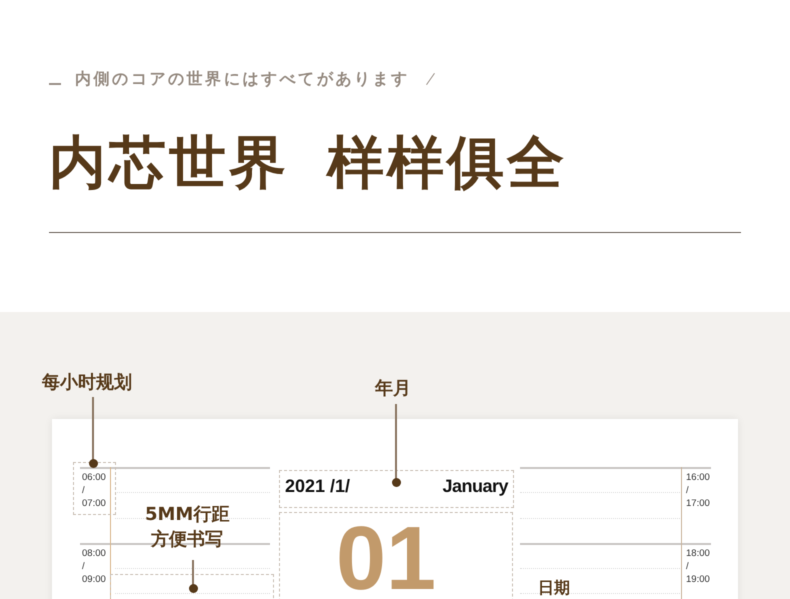 The image size is (790, 599). What do you see at coordinates (317, 486) in the screenshot?
I see `year-month-text: 2021 /1/` at bounding box center [317, 486].